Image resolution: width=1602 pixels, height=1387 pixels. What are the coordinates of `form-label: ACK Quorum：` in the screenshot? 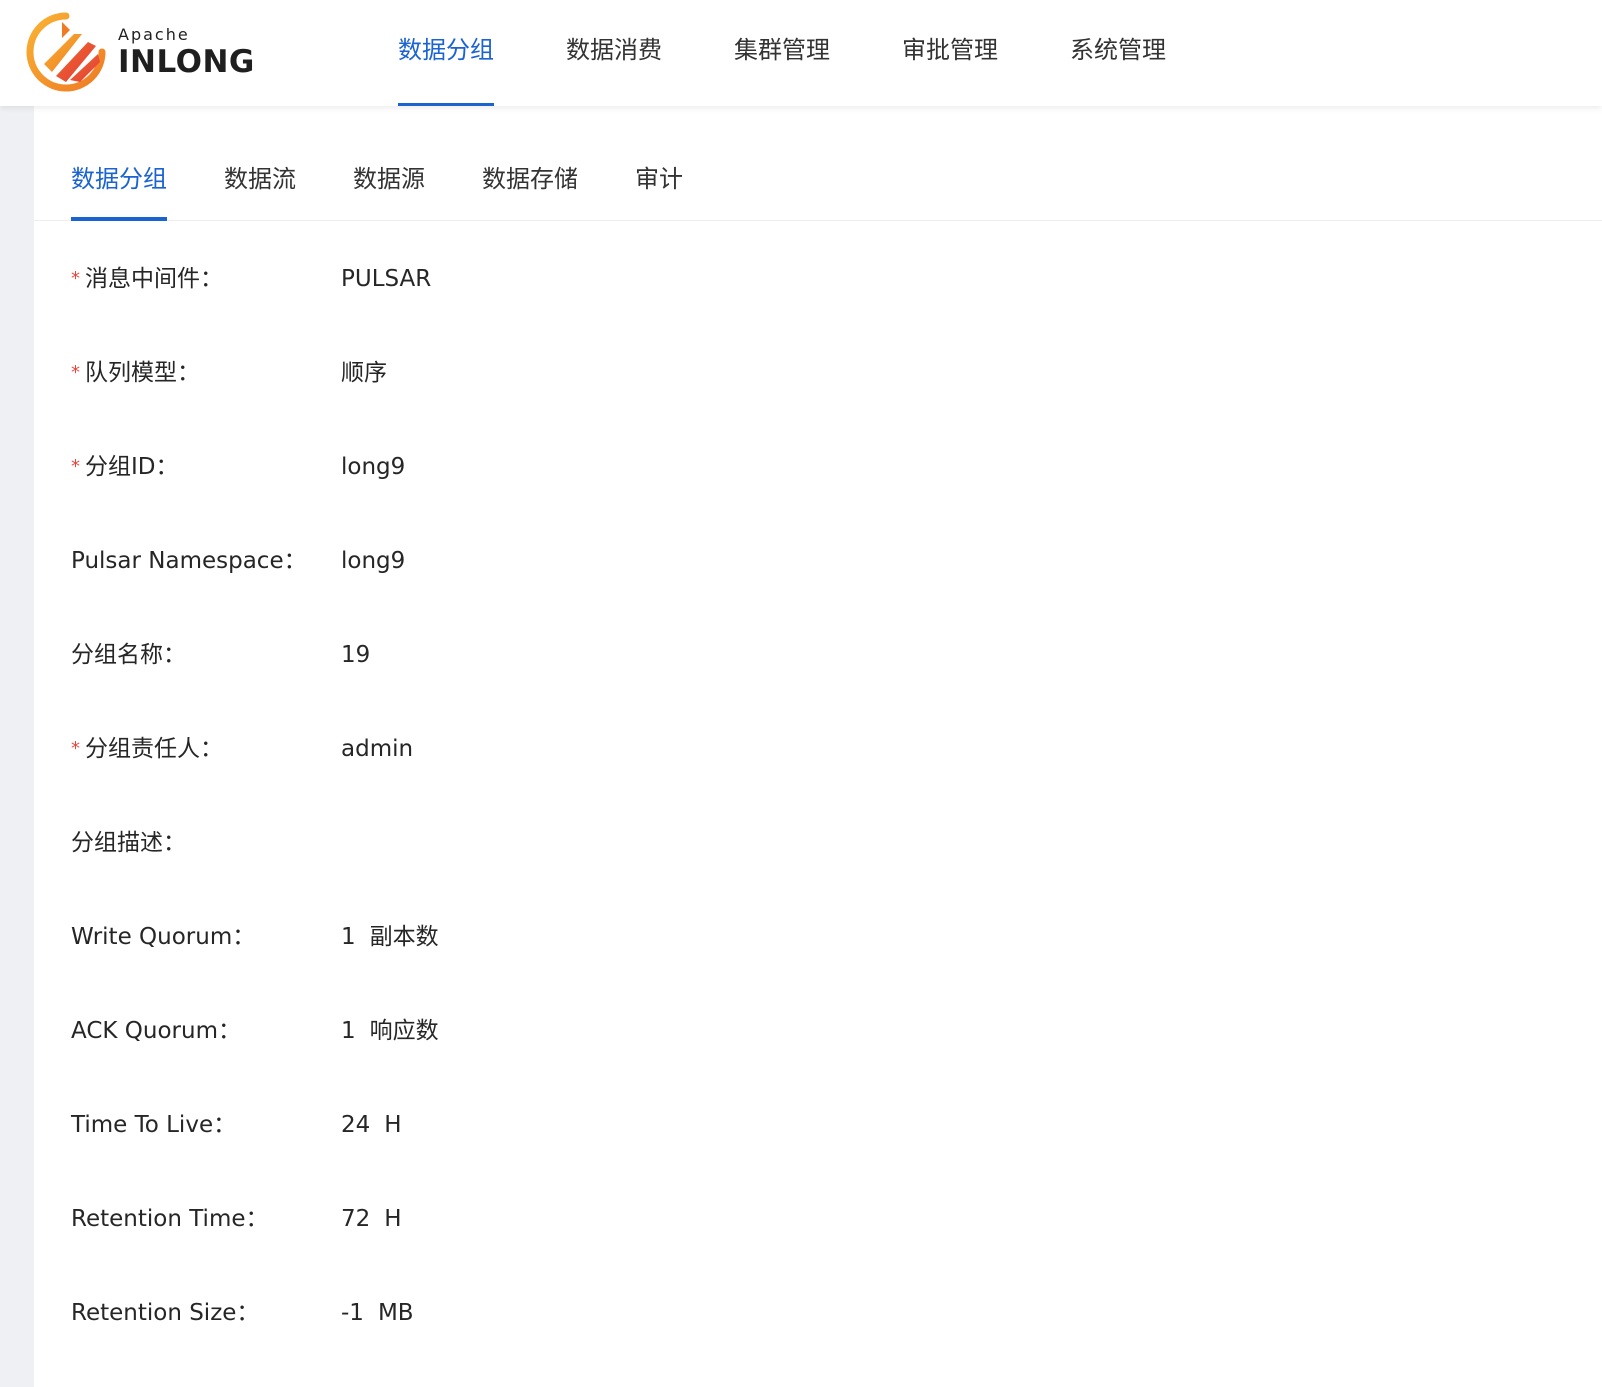 It's located at (156, 1031).